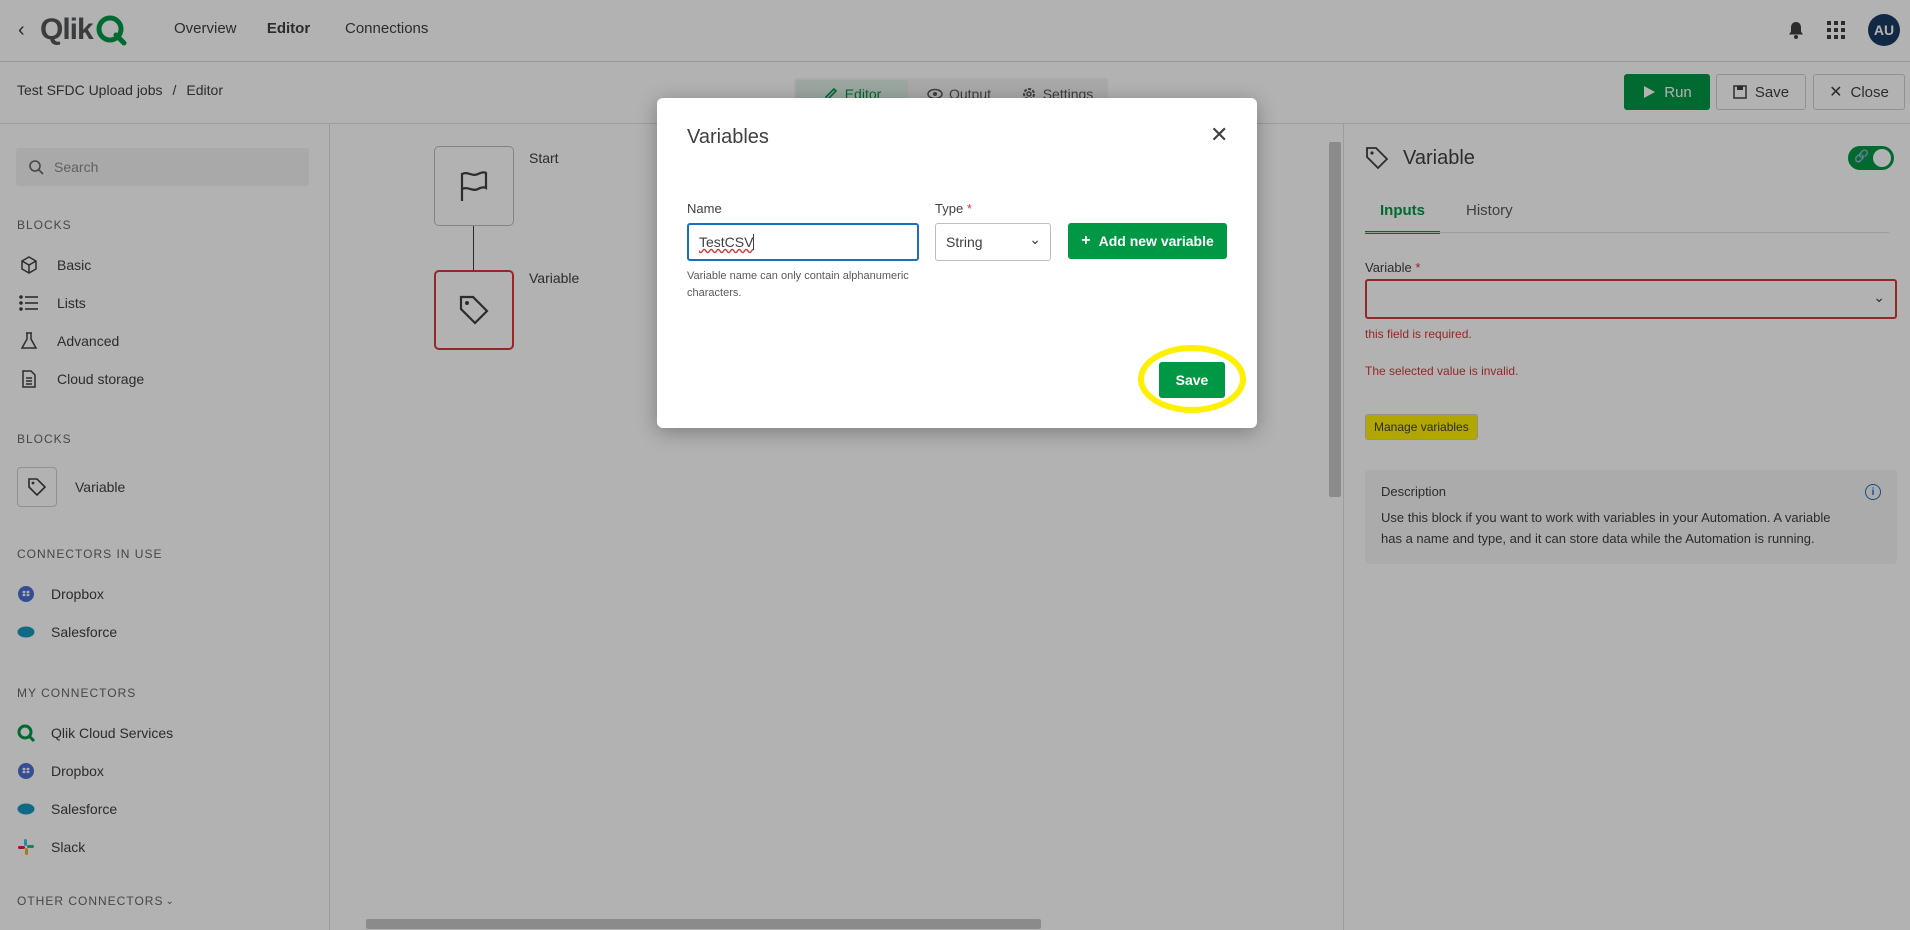 The image size is (1910, 930). I want to click on chevron-down-icon: ⌄, so click(1035, 239).